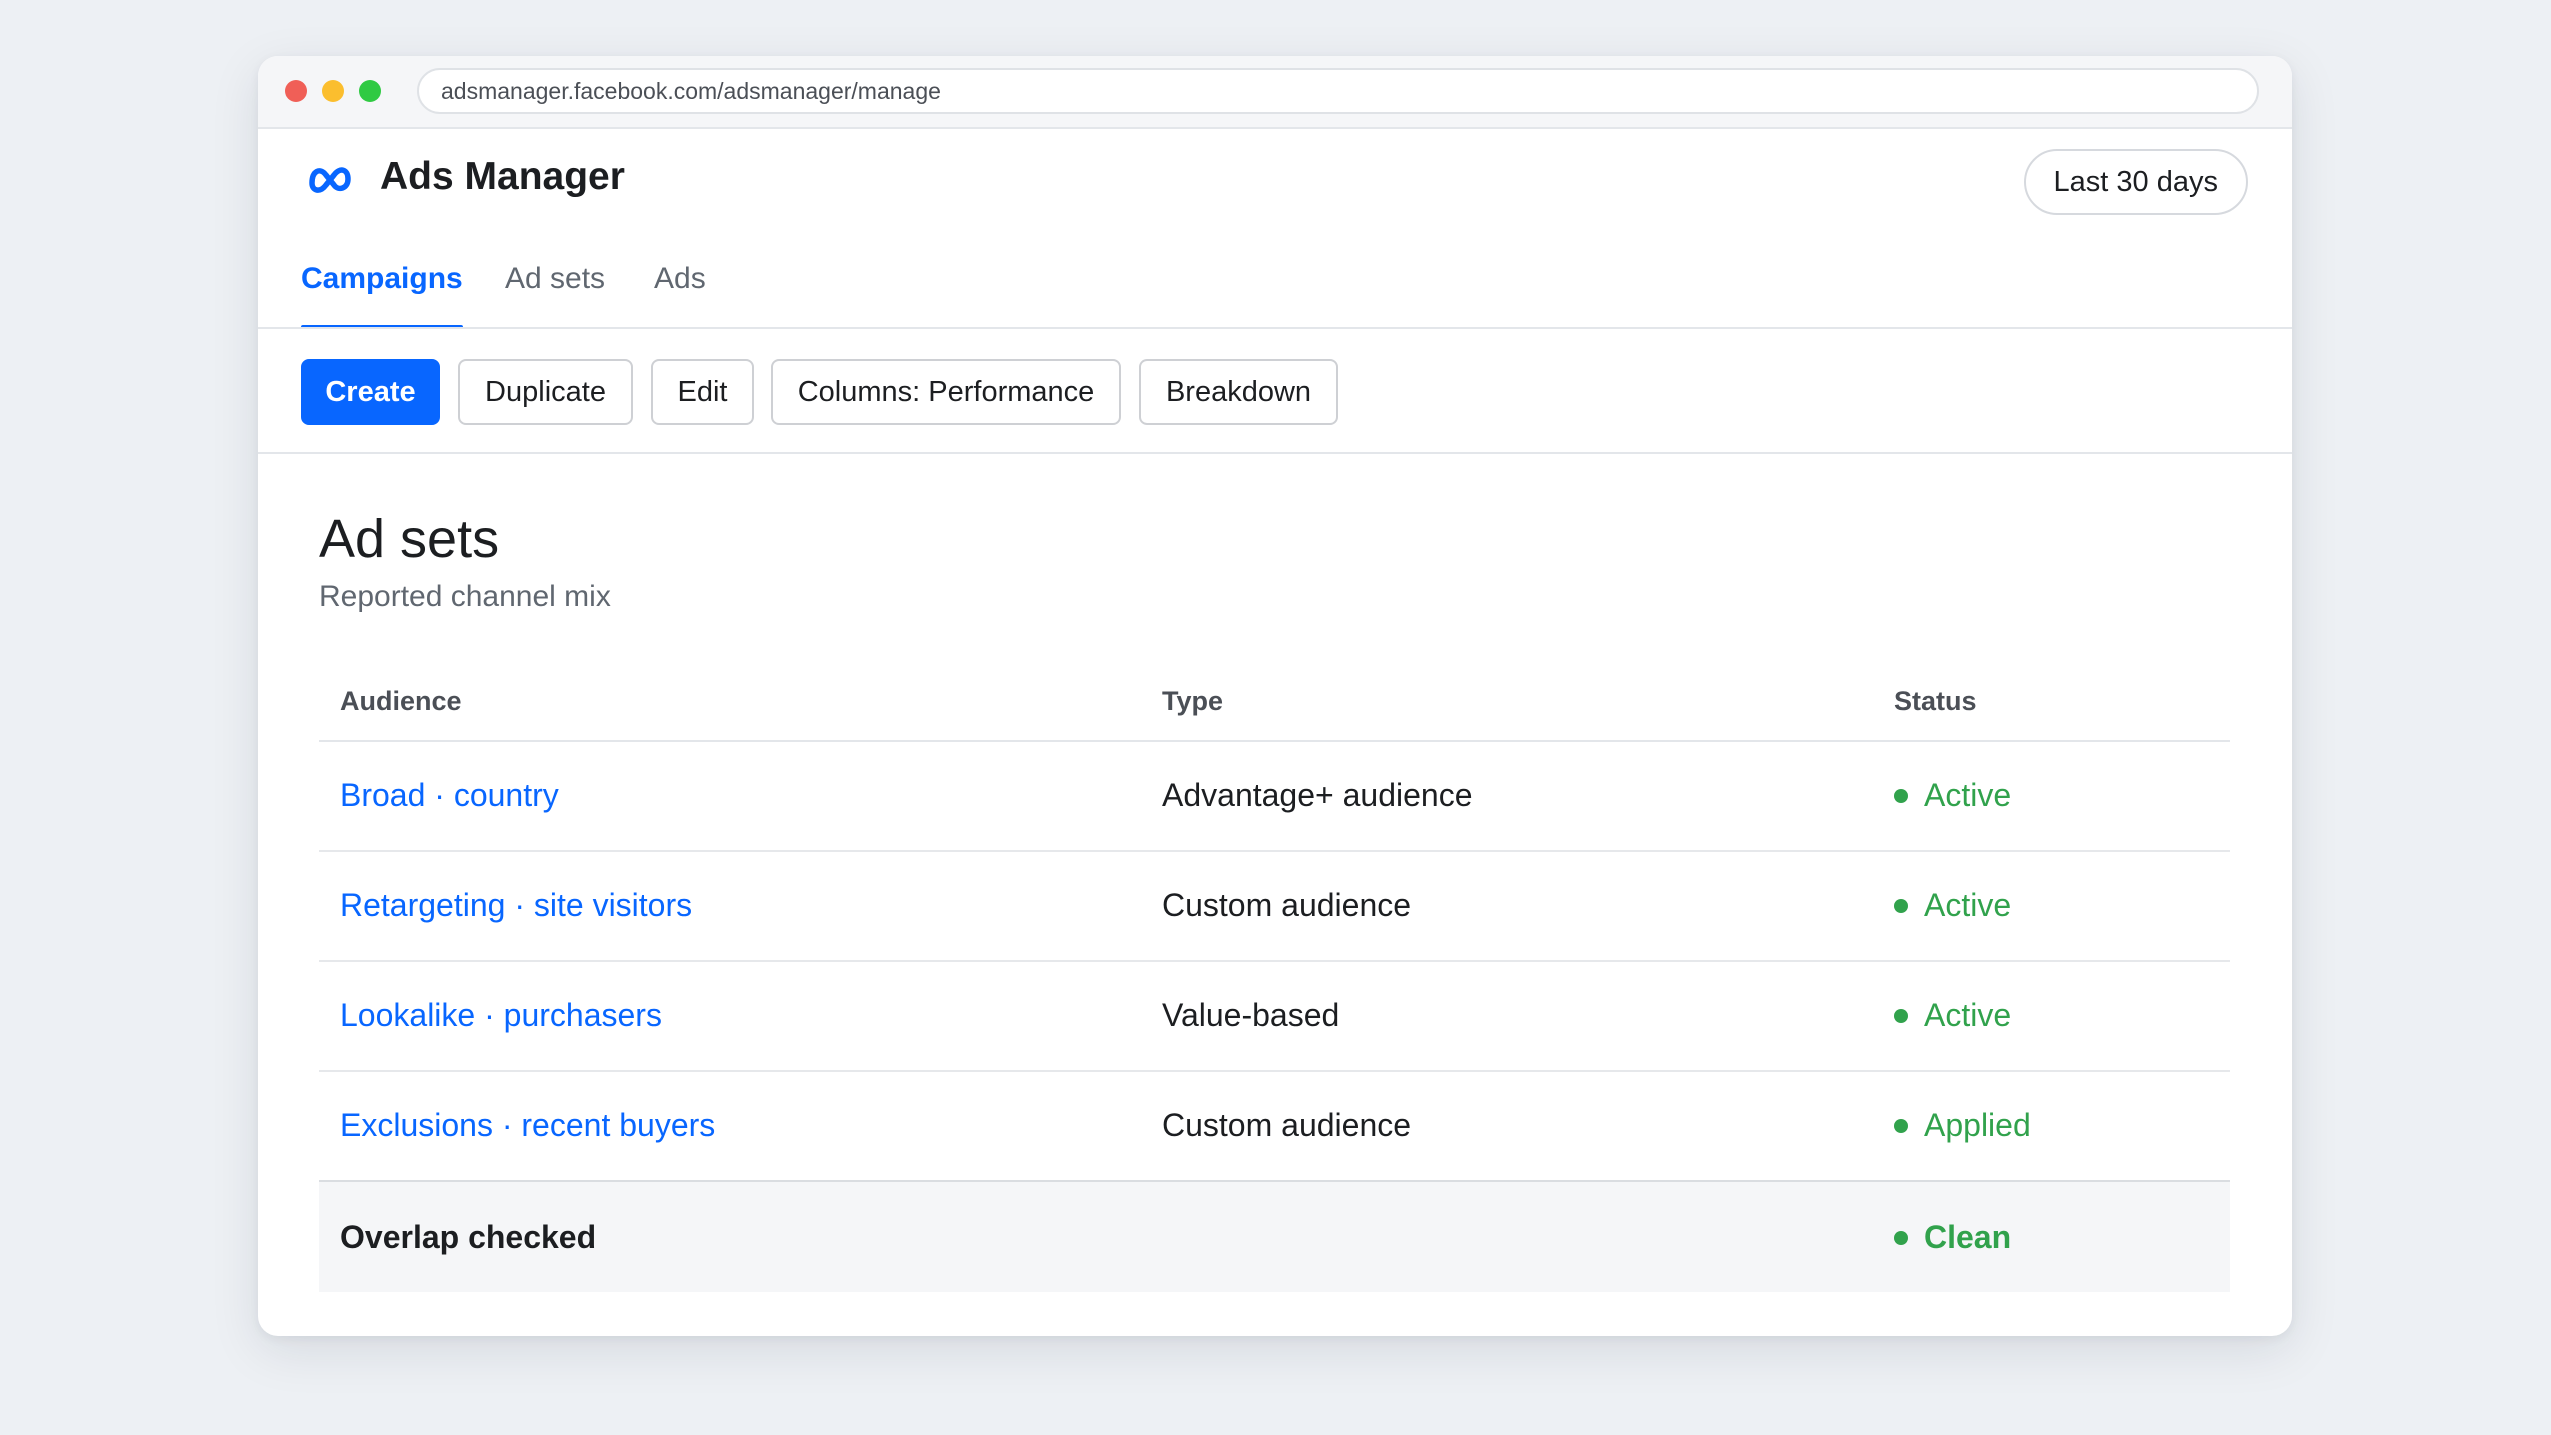 The width and height of the screenshot is (2551, 1435). Describe the element at coordinates (1977, 1125) in the screenshot. I see `status-label: Applied` at that location.